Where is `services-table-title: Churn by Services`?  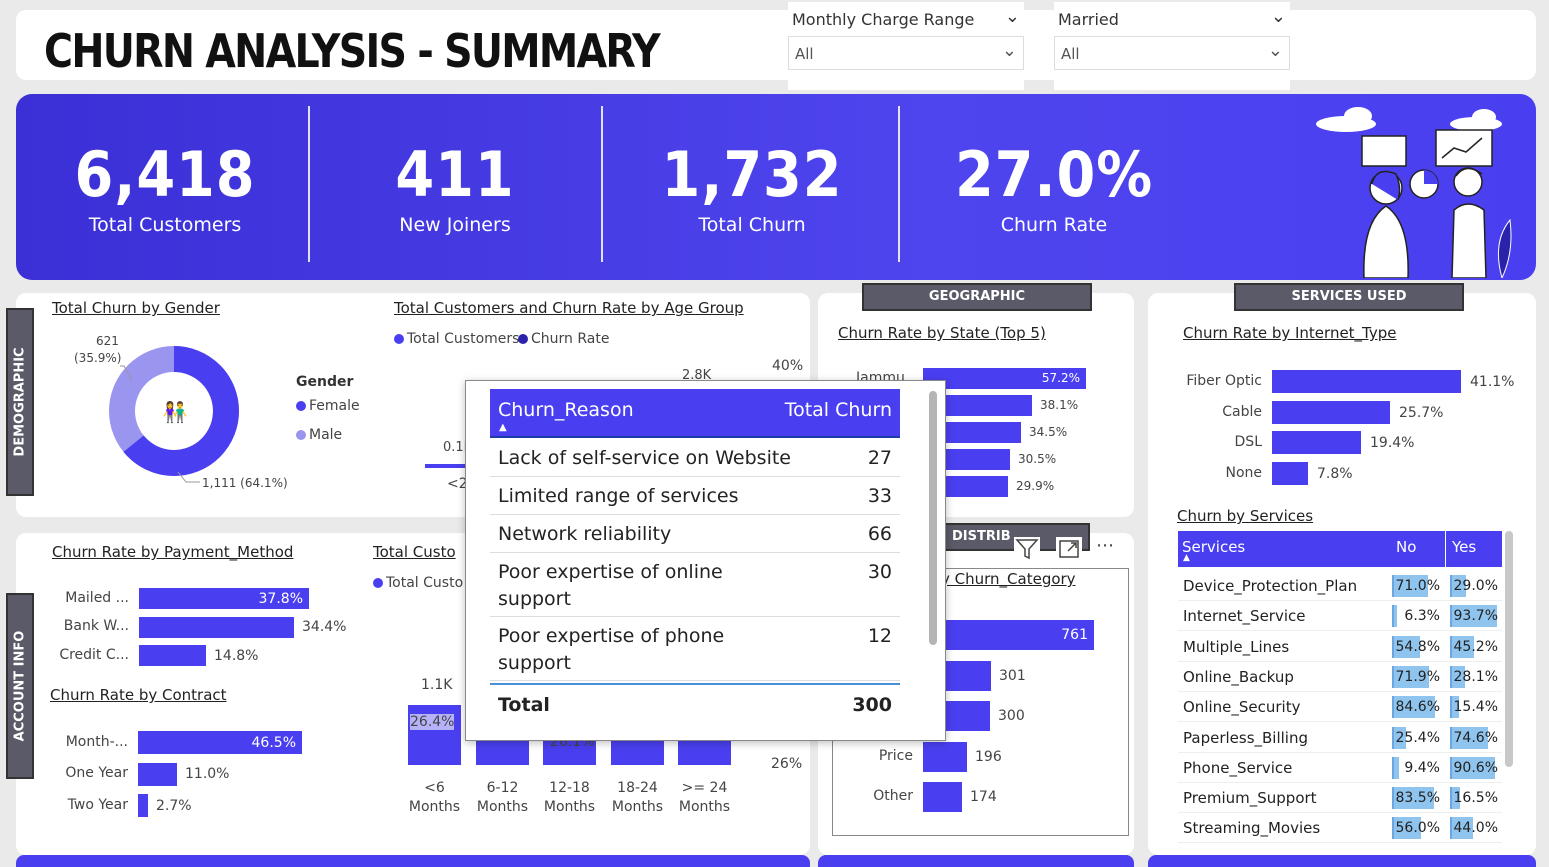 services-table-title: Churn by Services is located at coordinates (1245, 516).